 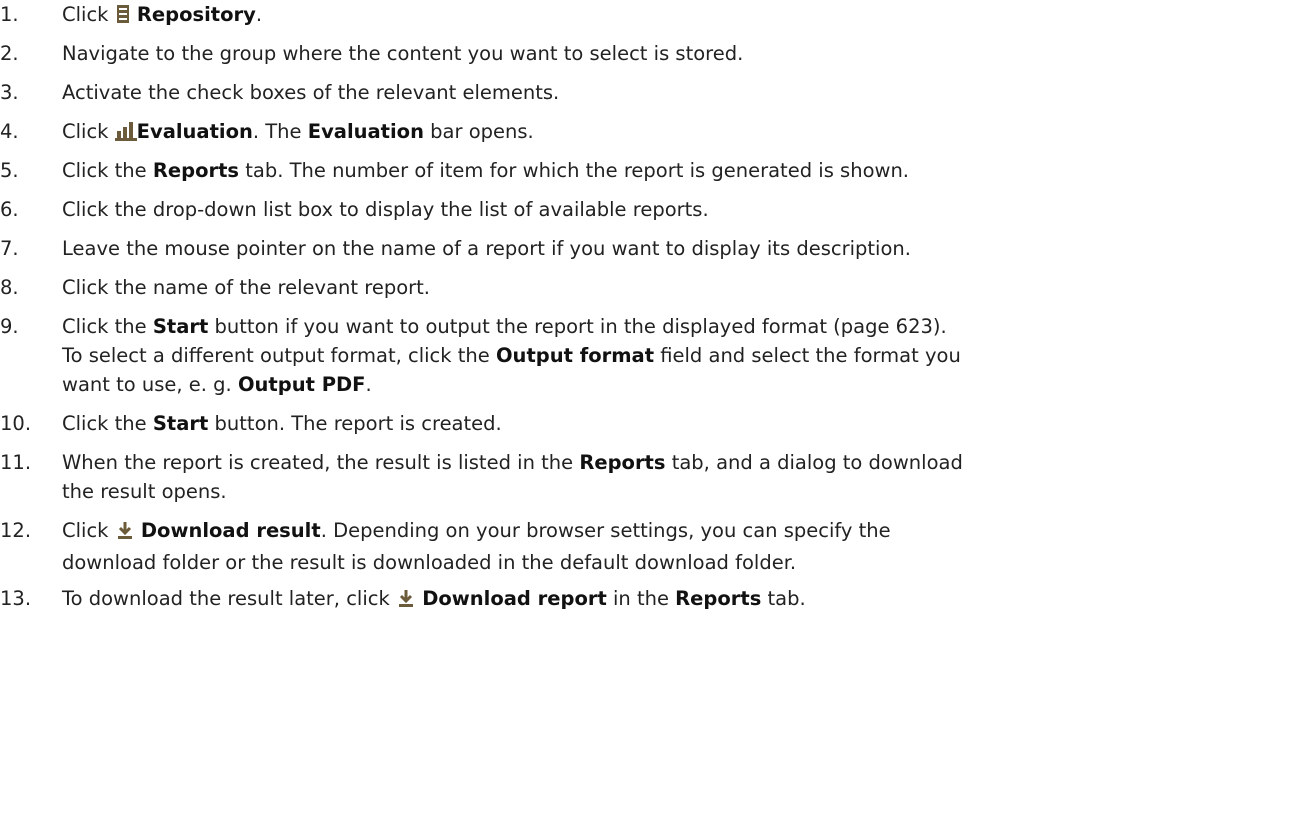 I want to click on step-number: 13., so click(x=16, y=598).